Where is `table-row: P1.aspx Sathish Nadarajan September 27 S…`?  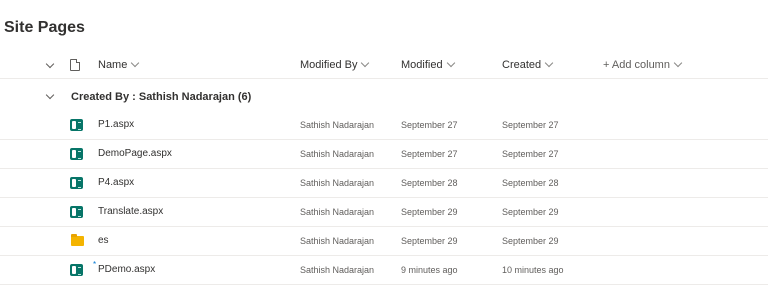
table-row: P1.aspx Sathish Nadarajan September 27 S… is located at coordinates (384, 125).